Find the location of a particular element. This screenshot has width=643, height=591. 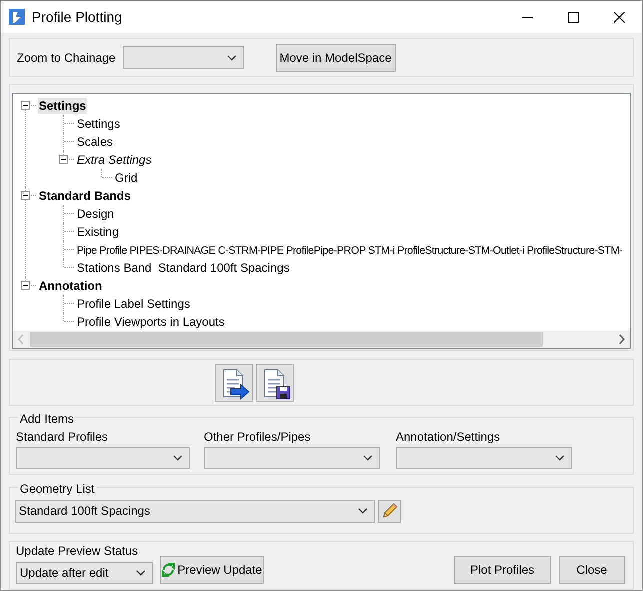

pencil-icon is located at coordinates (389, 511).